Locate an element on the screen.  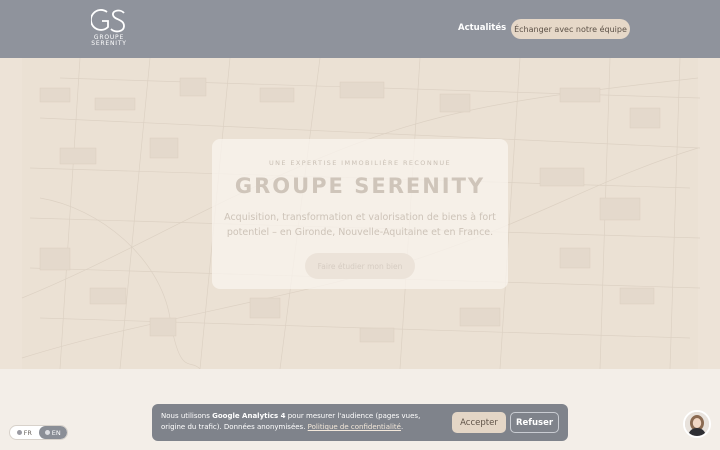
lang-option-fr: FR is located at coordinates (24, 432).